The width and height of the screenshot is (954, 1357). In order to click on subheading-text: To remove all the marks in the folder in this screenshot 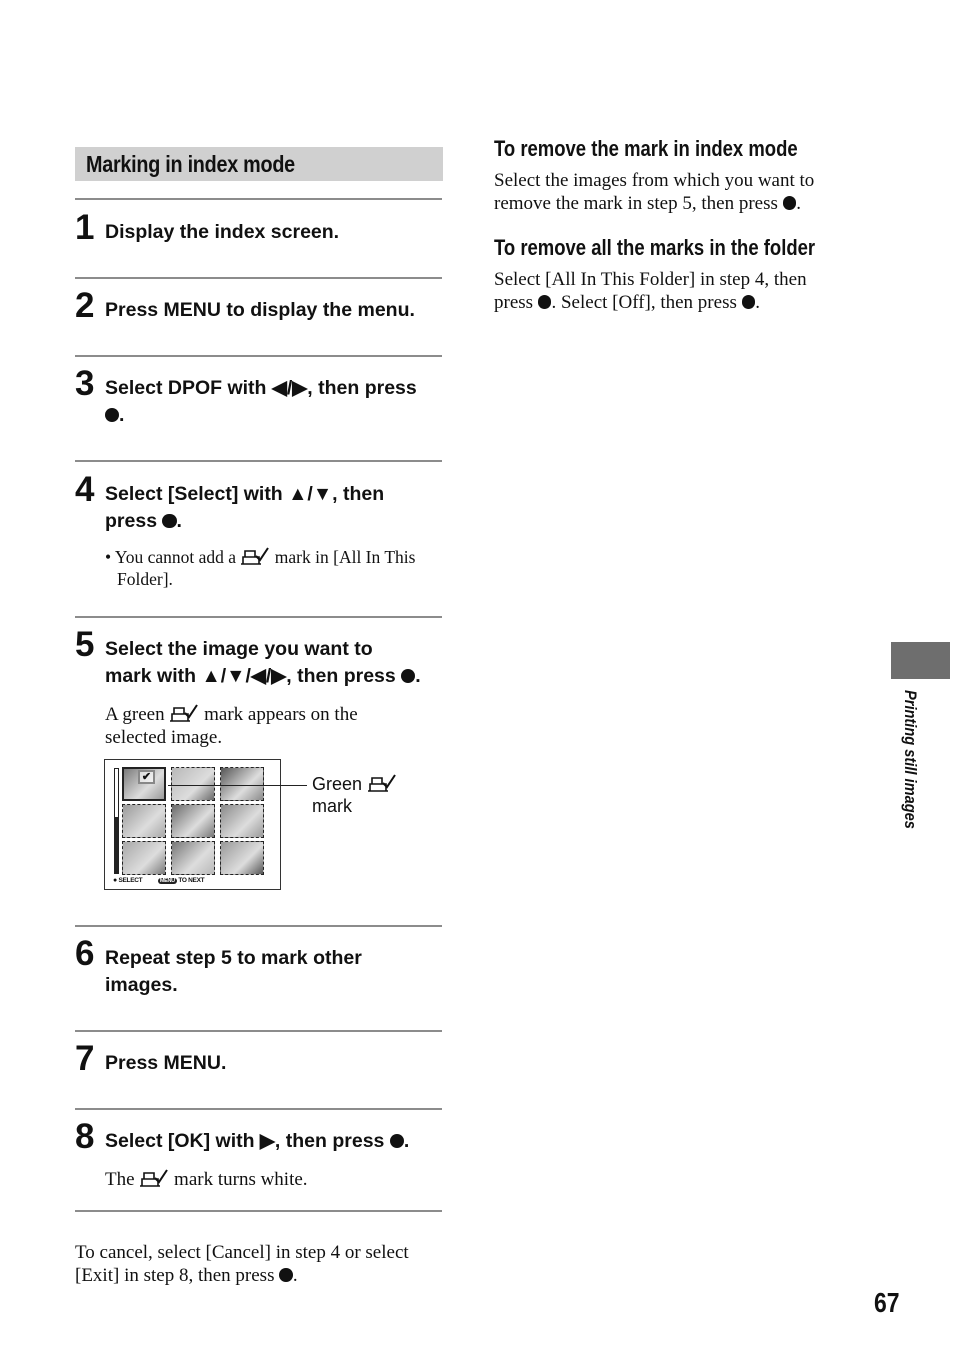, I will do `click(655, 247)`.